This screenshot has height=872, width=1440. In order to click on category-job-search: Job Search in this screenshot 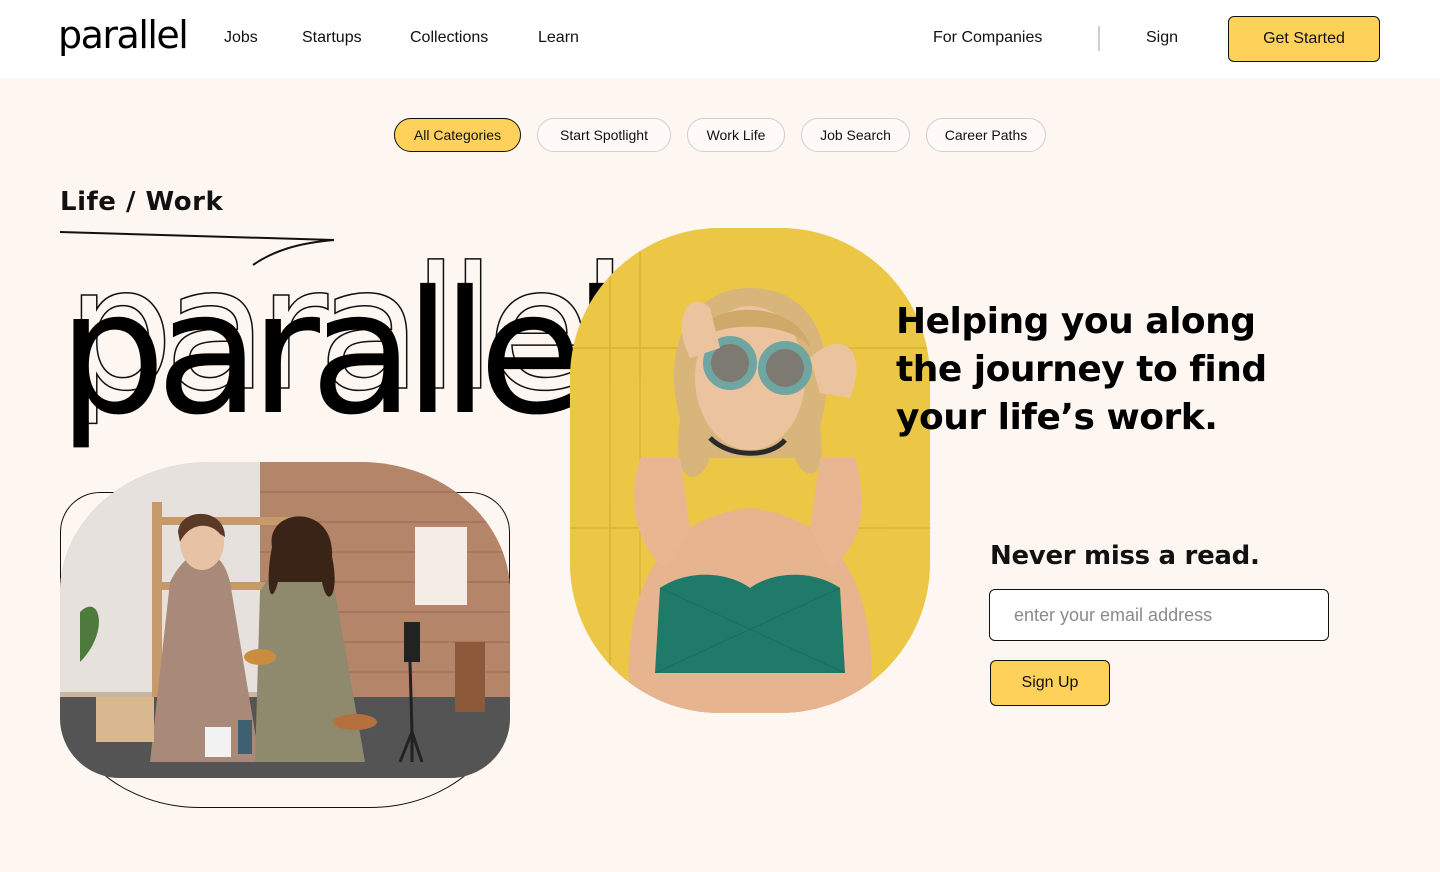, I will do `click(855, 135)`.